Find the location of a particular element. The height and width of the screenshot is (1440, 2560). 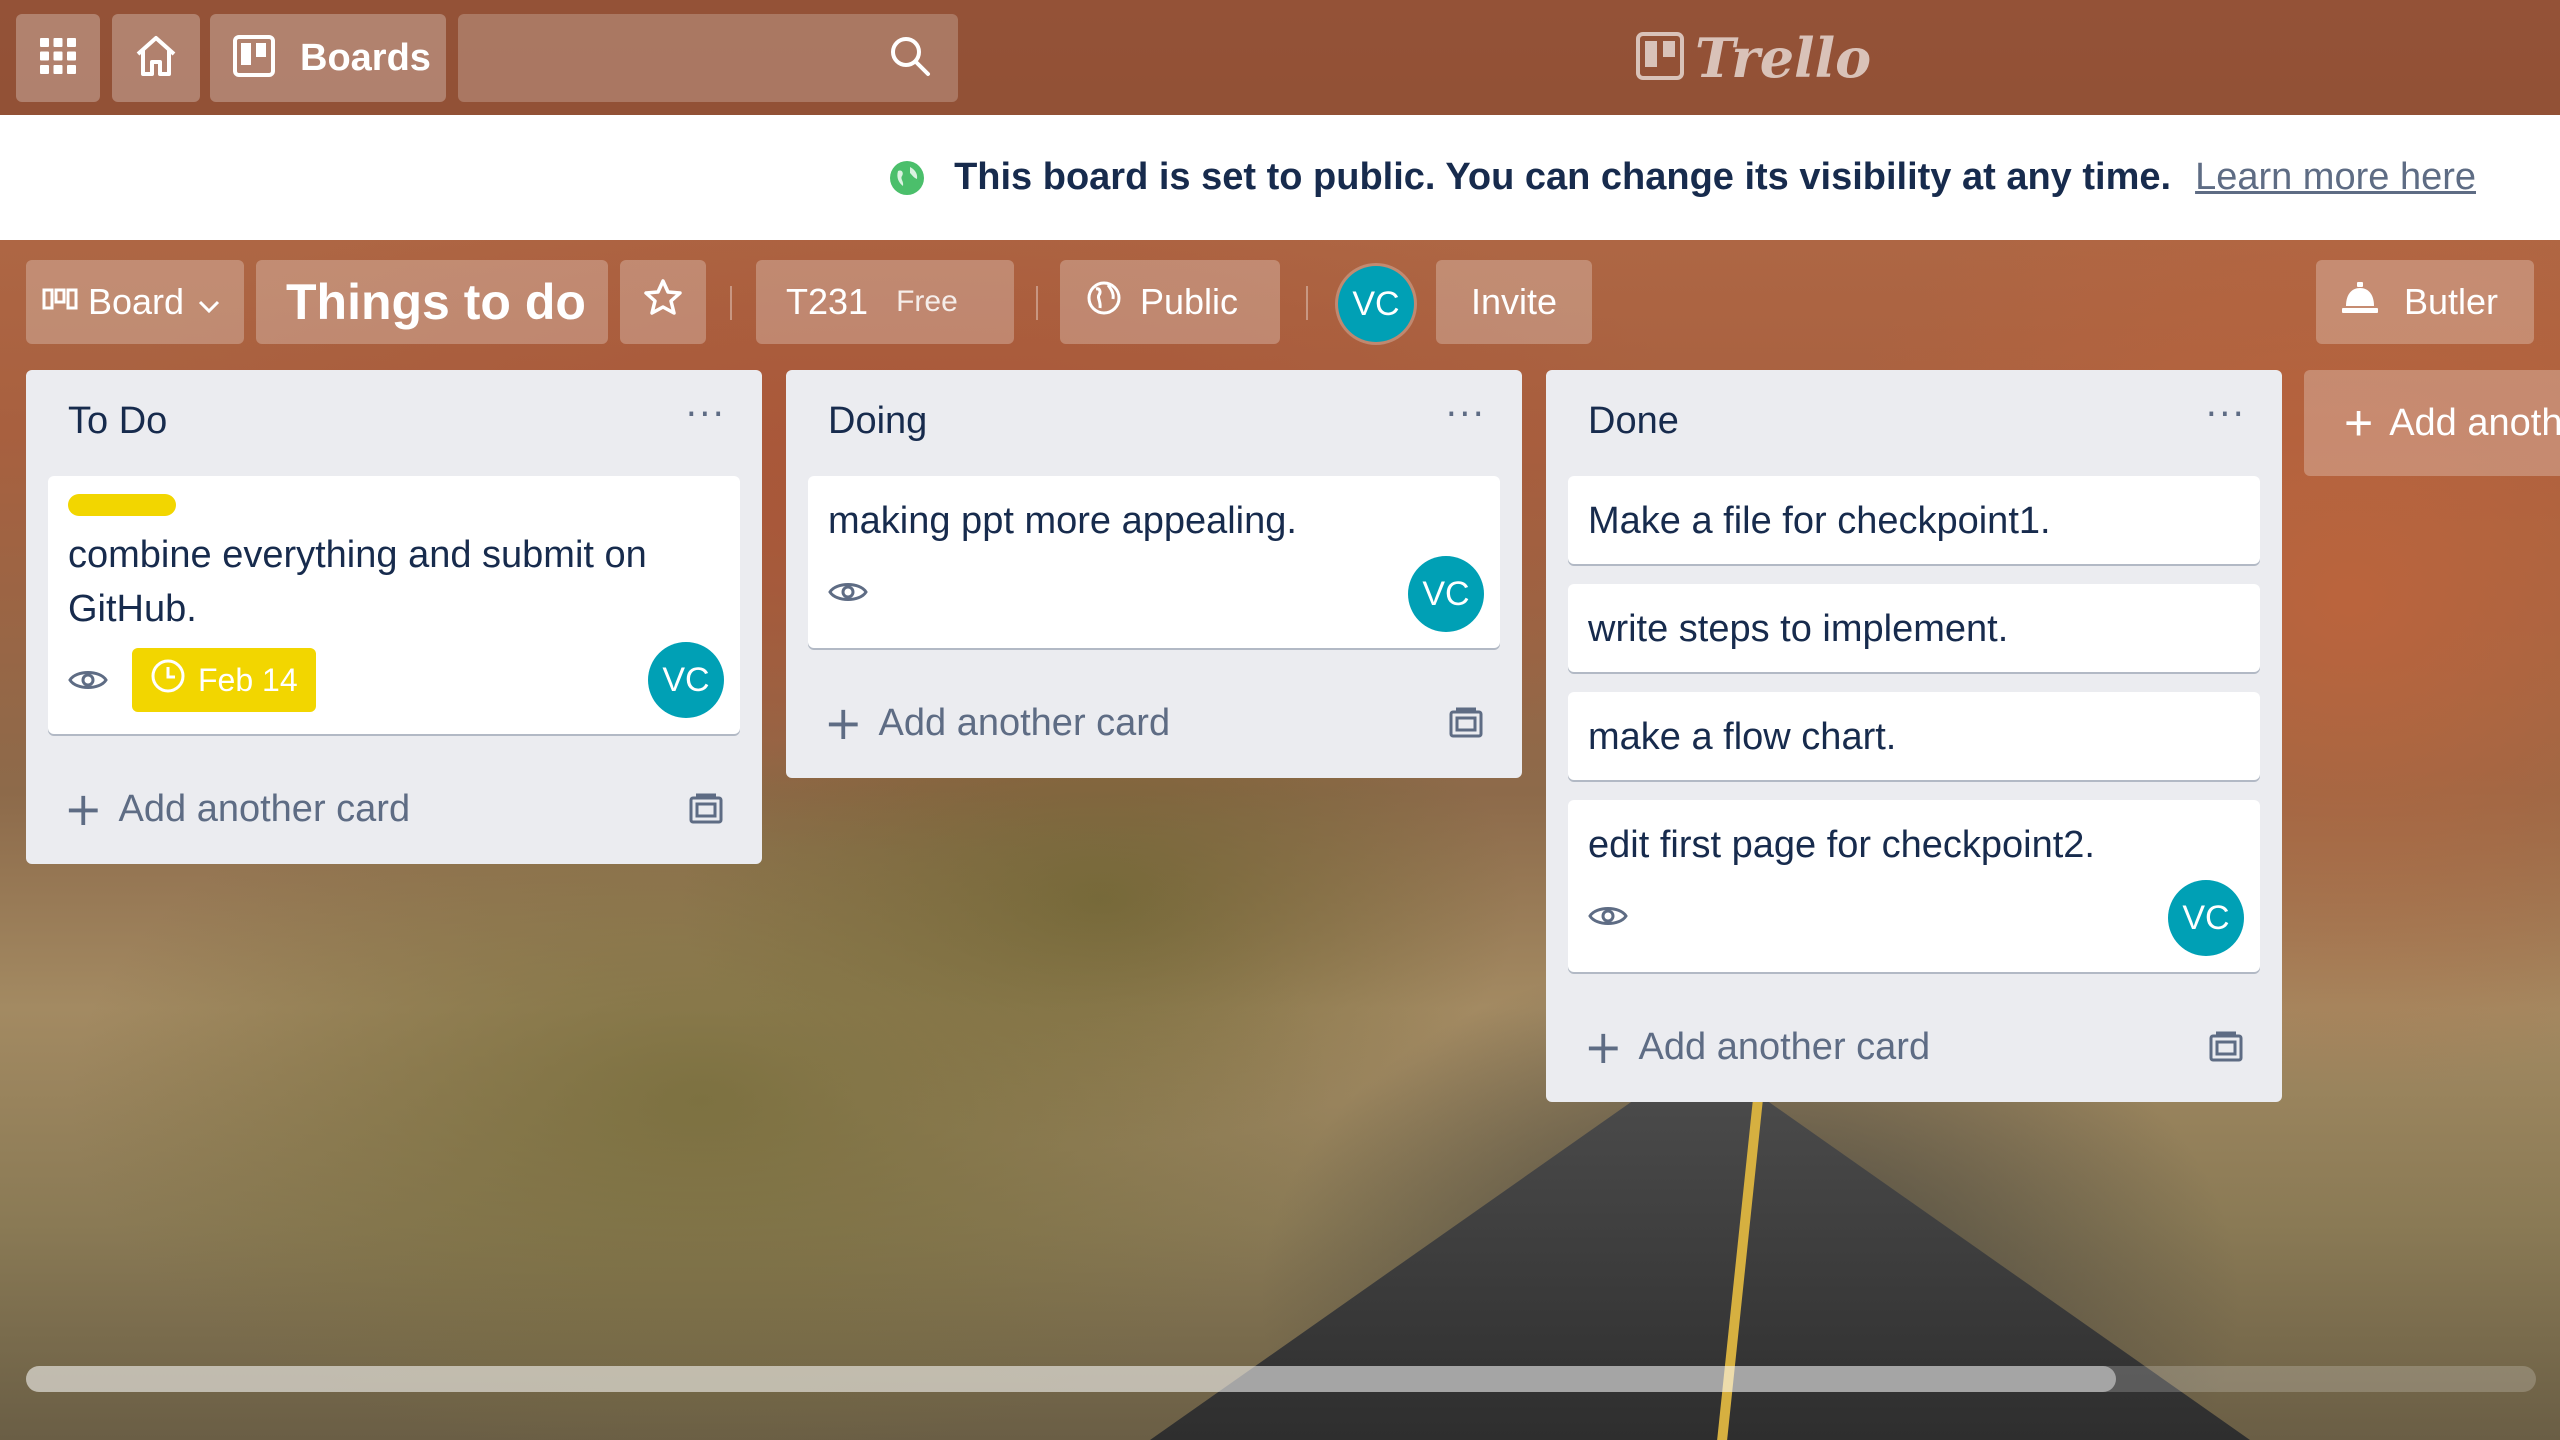

card: write steps to implement. is located at coordinates (1914, 628).